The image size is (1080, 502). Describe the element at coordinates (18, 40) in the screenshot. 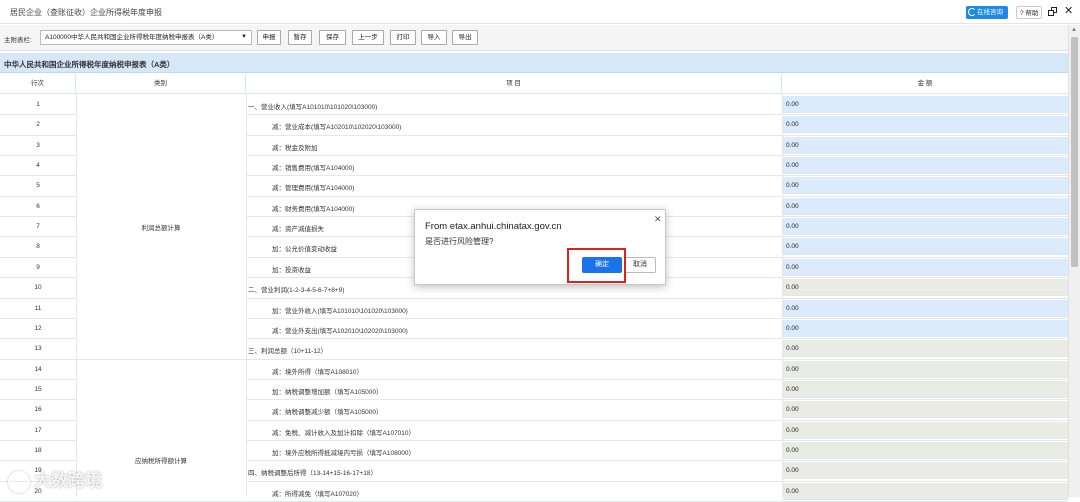

I see `table-select-label: 主附表栏:` at that location.